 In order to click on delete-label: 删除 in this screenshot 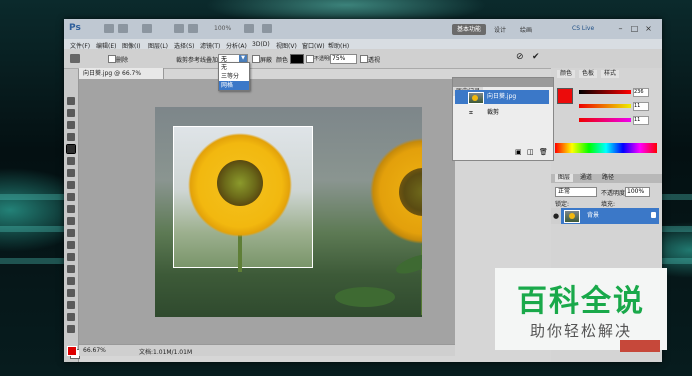, I will do `click(122, 60)`.